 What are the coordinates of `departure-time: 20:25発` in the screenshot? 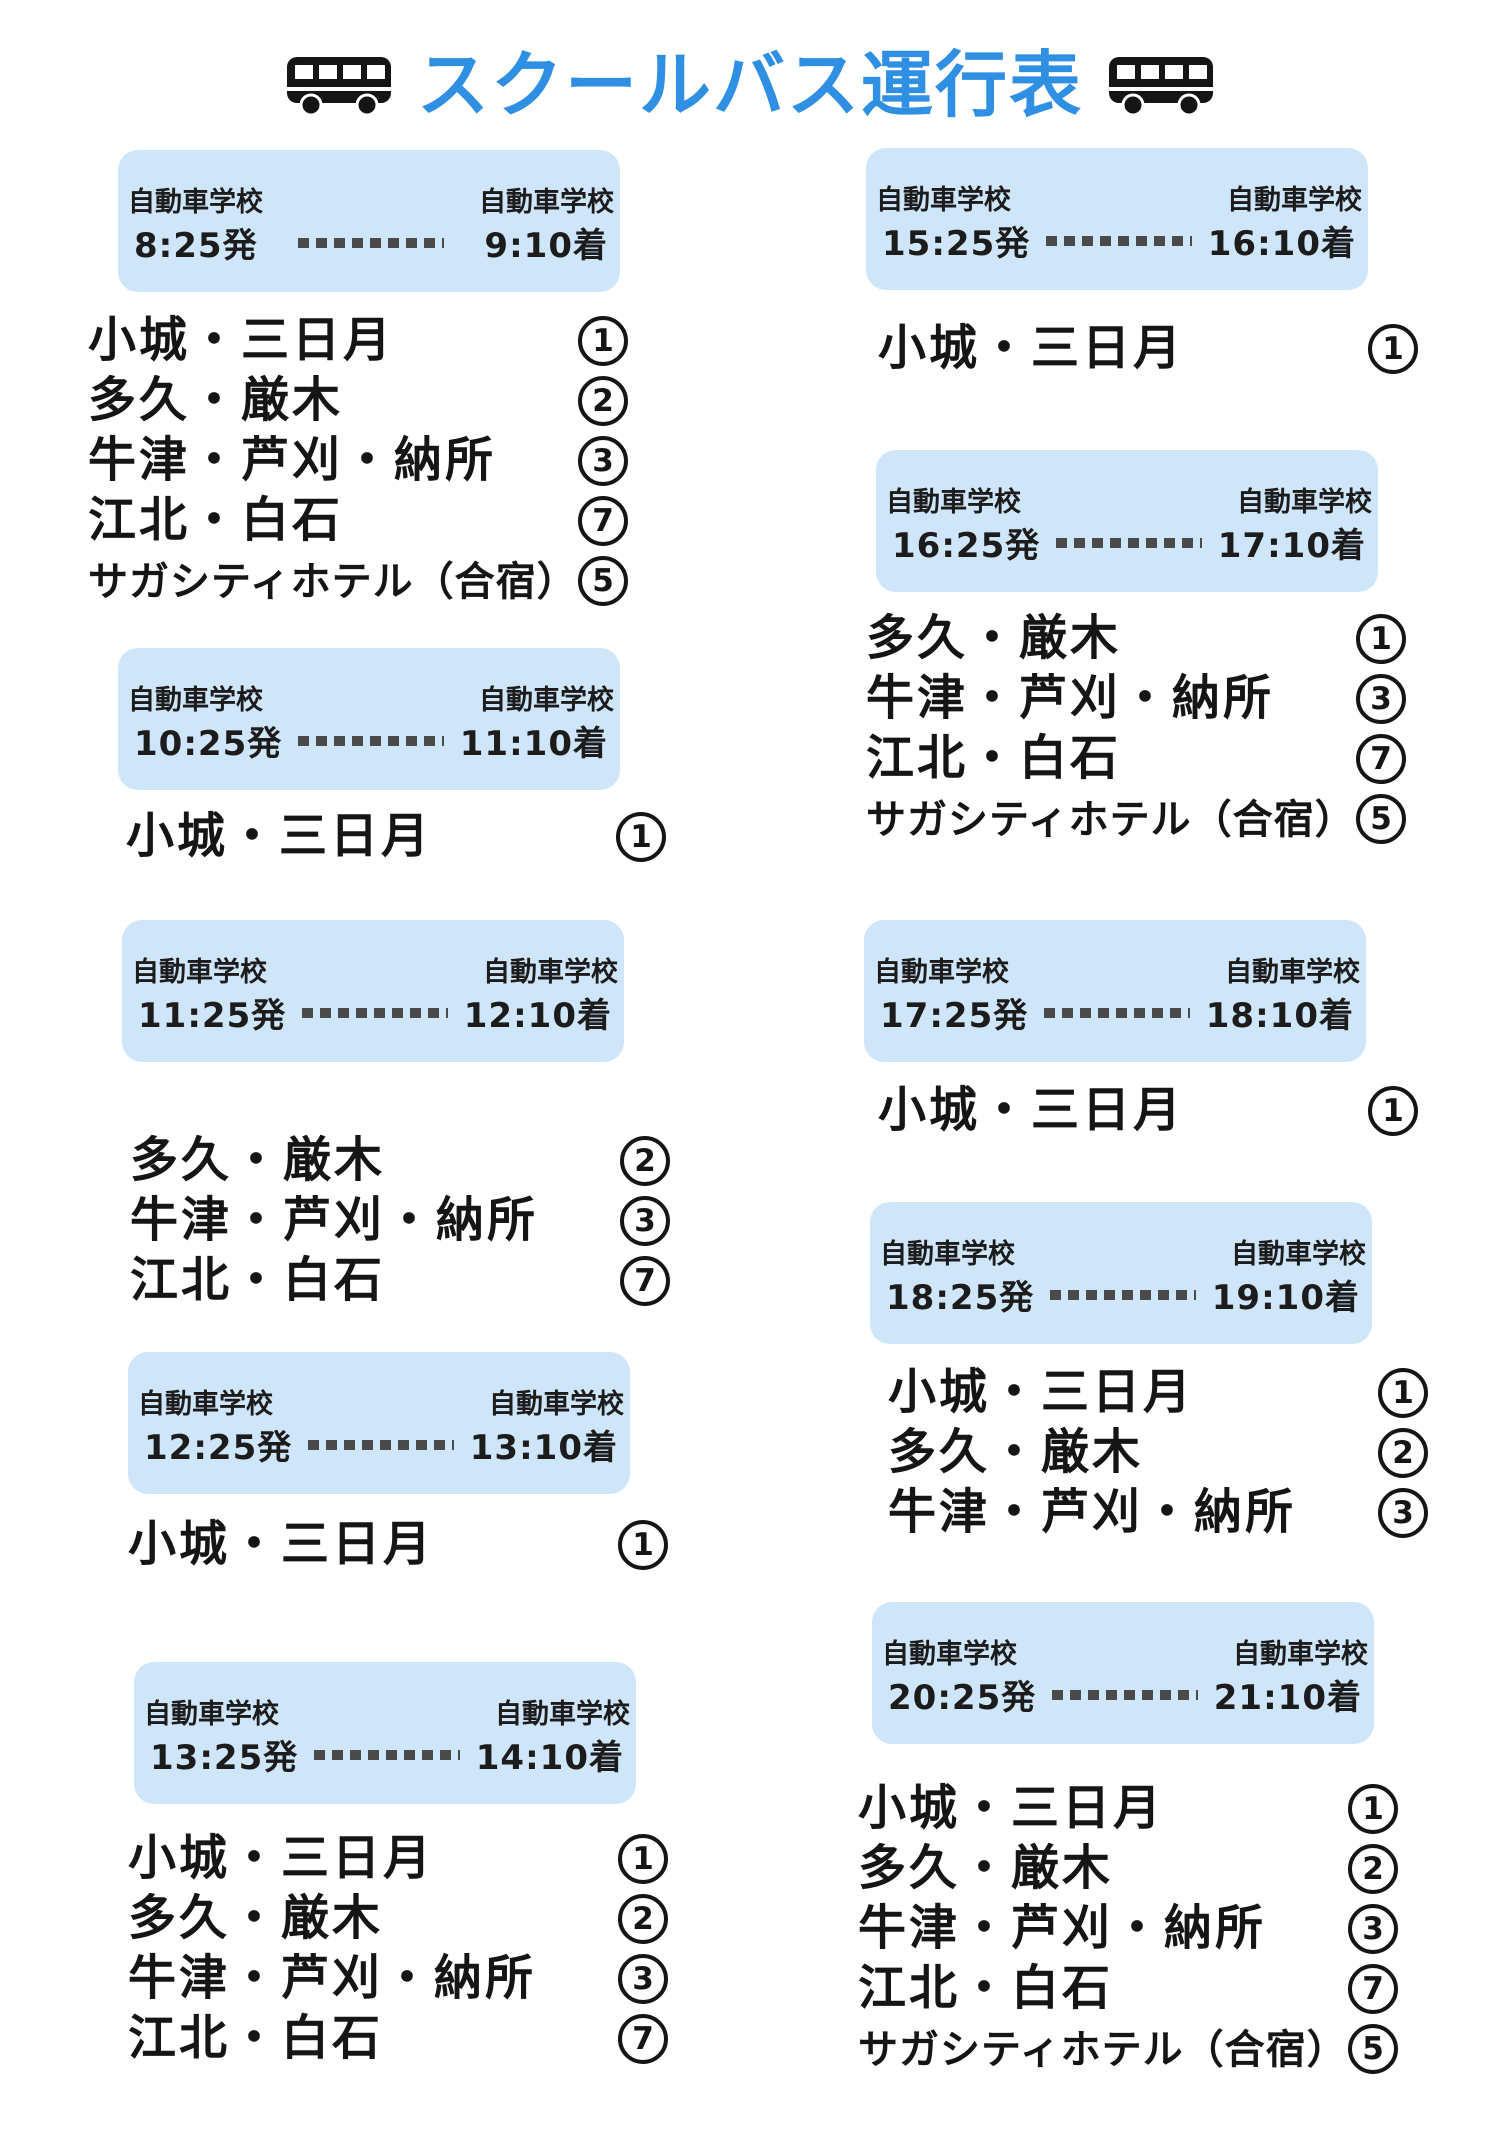 It's located at (962, 1698).